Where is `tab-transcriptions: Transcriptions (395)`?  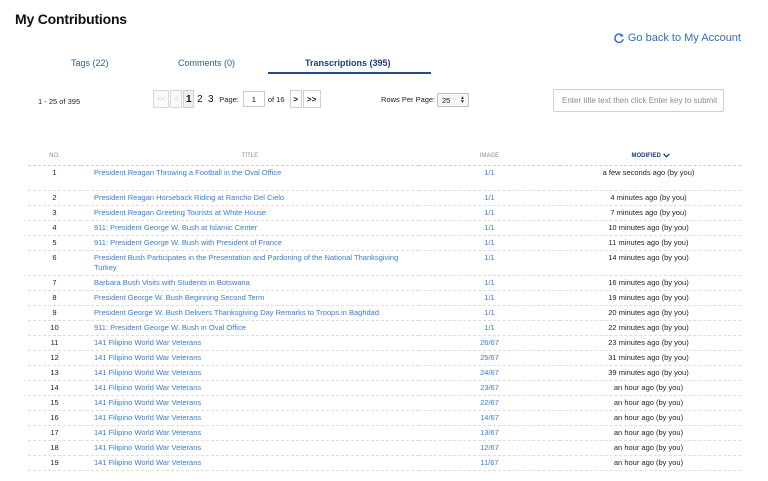
tab-transcriptions: Transcriptions (395) is located at coordinates (348, 63).